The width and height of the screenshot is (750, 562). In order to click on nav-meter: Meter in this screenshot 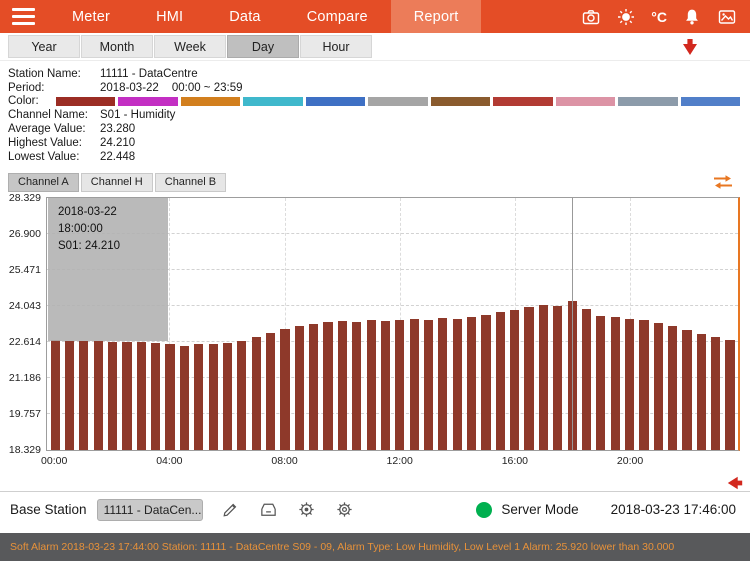, I will do `click(91, 16)`.